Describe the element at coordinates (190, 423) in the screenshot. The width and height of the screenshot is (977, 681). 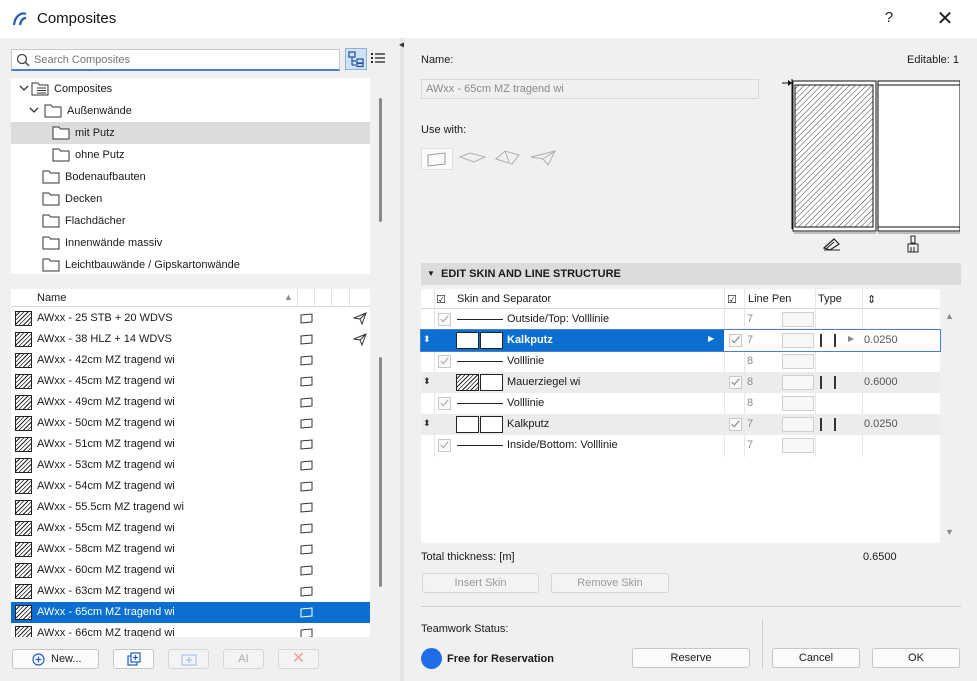
I see `list-item: AWxx - 50cm MZ tragend wi` at that location.